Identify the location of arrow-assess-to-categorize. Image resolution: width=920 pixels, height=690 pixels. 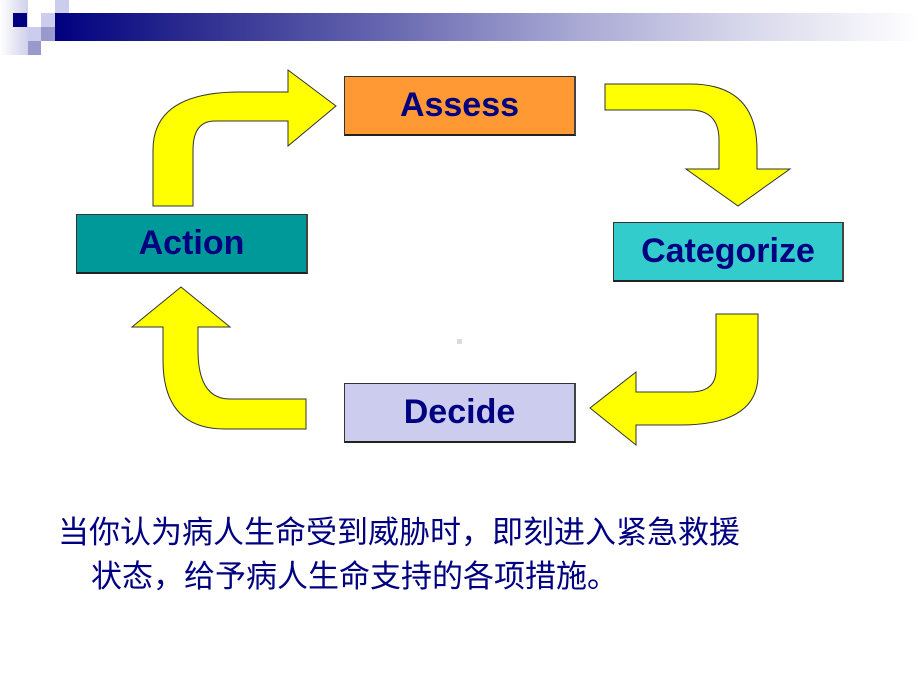
(698, 145).